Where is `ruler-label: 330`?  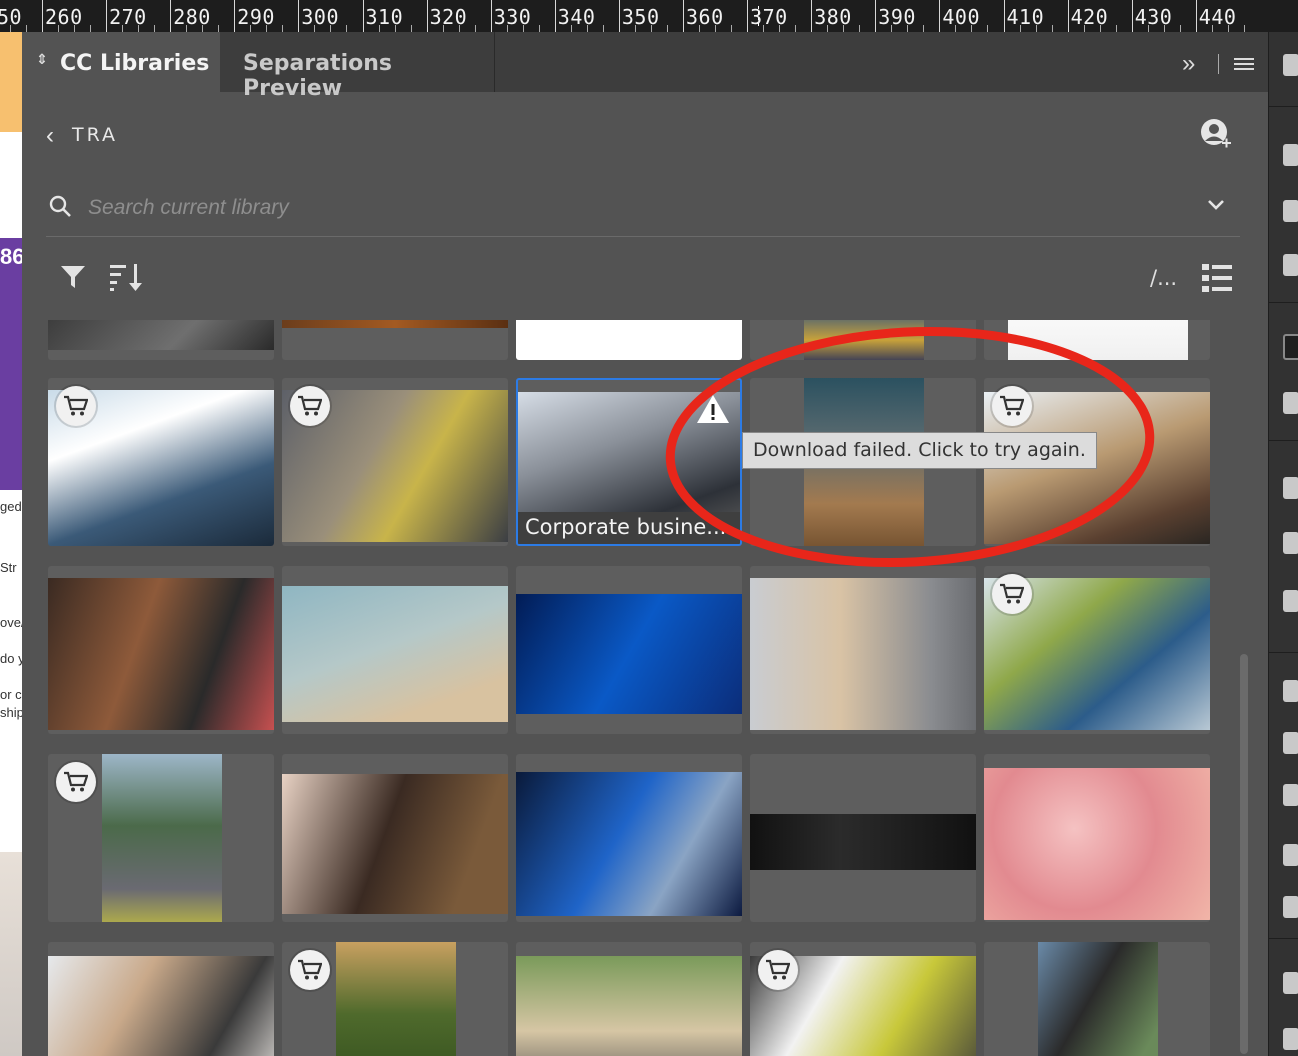
ruler-label: 330 is located at coordinates (512, 17).